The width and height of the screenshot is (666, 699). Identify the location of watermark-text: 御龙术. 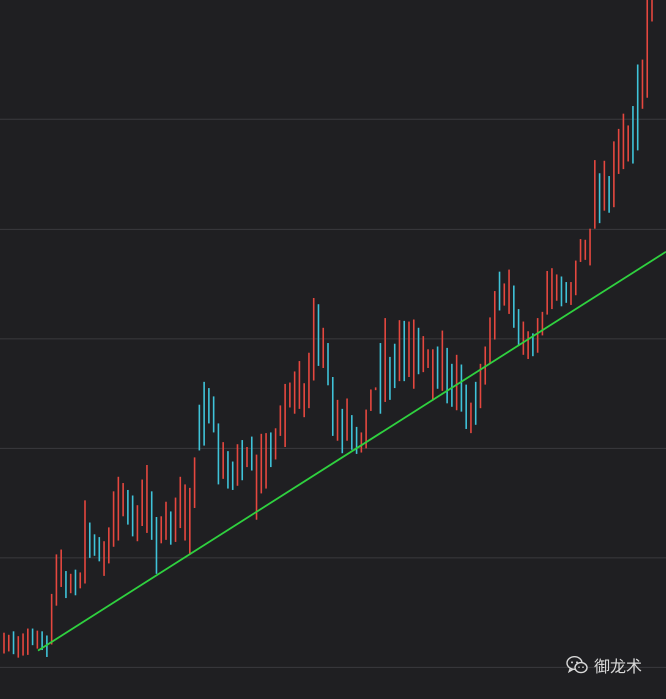
(617, 666).